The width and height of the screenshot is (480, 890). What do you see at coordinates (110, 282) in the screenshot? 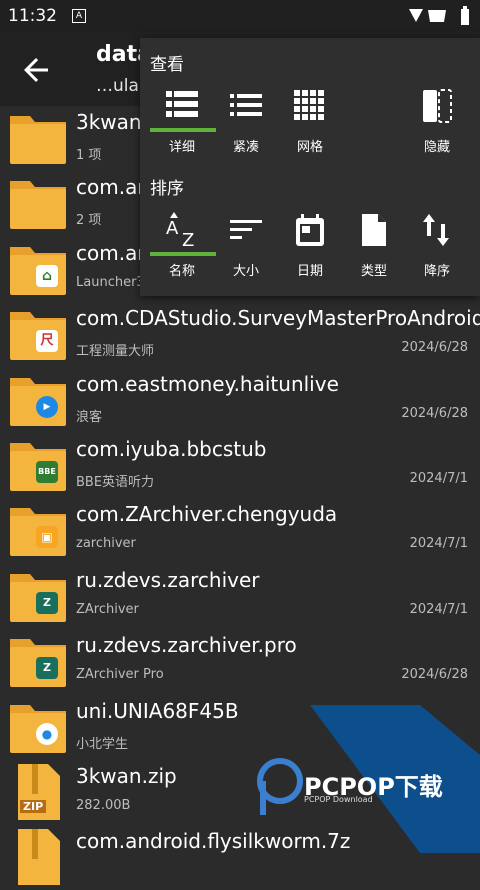
I see `file-subtitle: Launcher3` at bounding box center [110, 282].